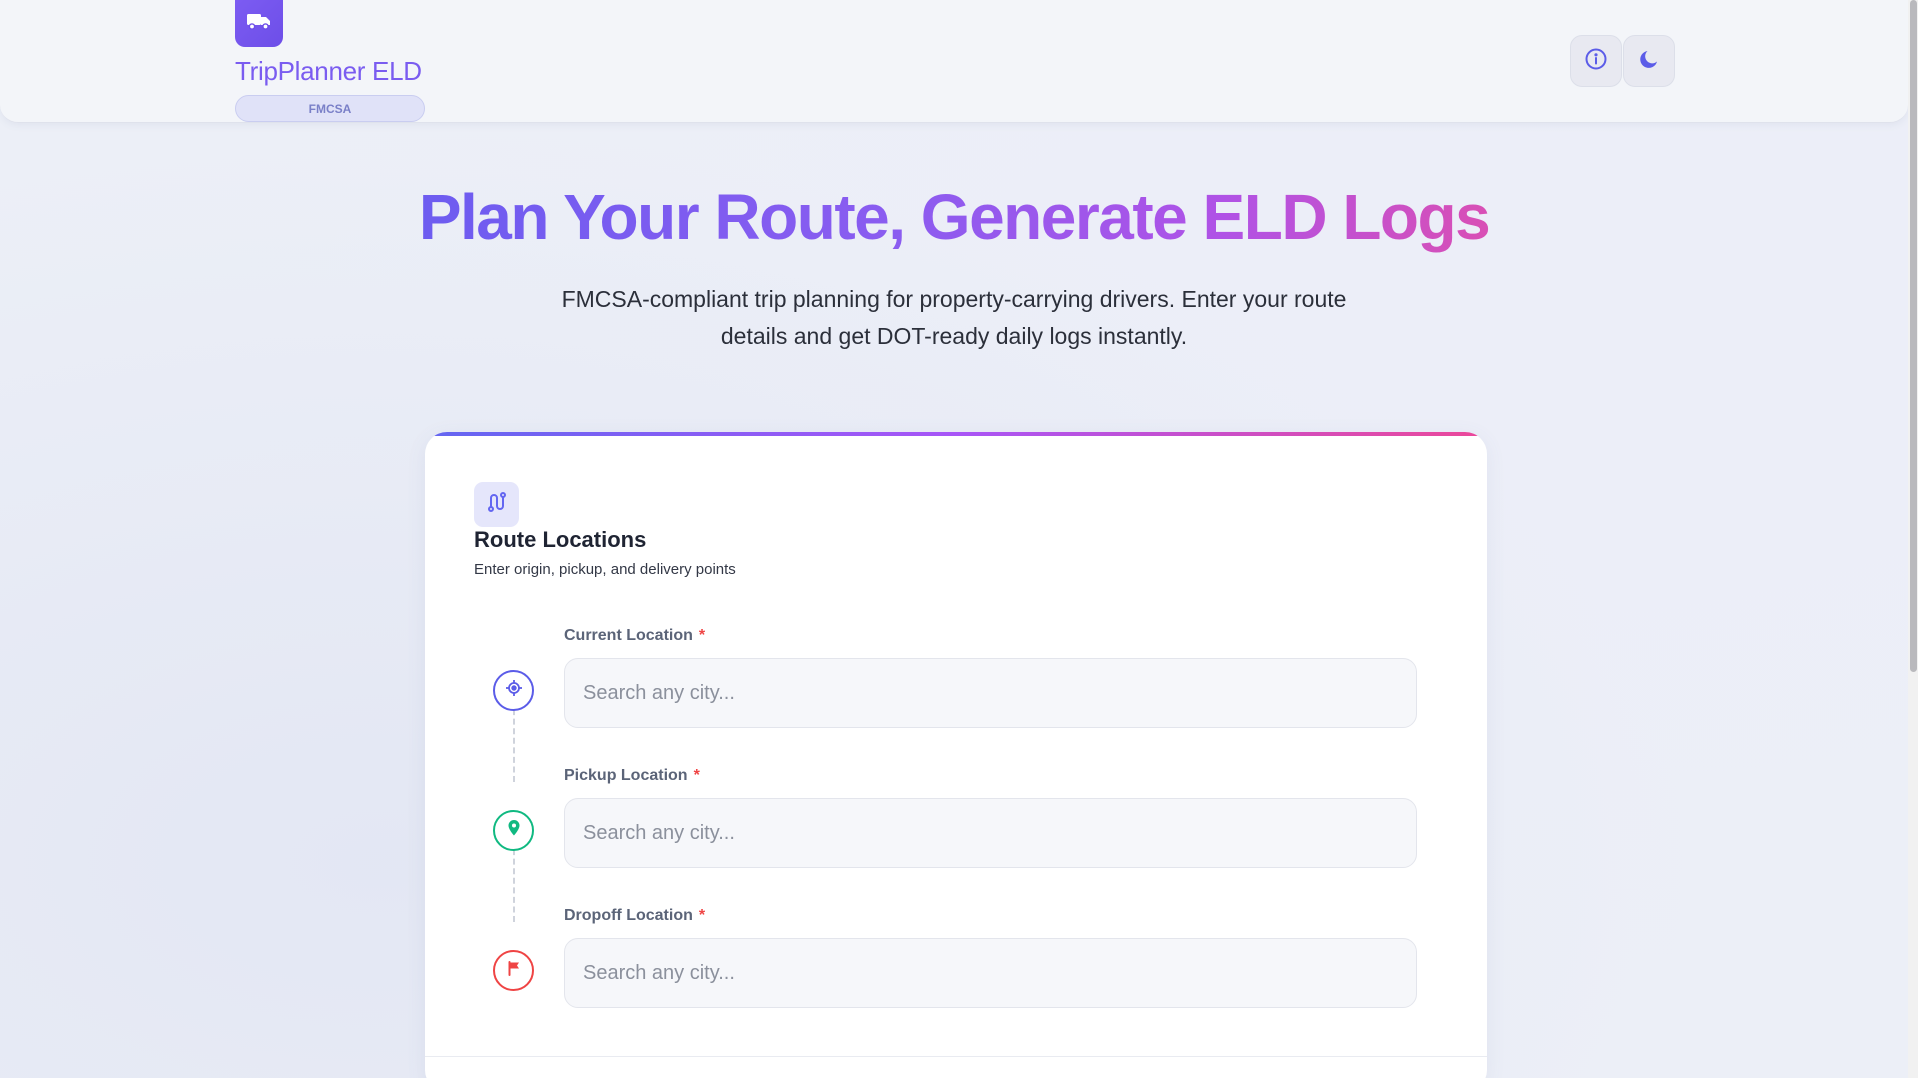  Describe the element at coordinates (1913, 336) in the screenshot. I see `page-scrollbar-thumb` at that location.